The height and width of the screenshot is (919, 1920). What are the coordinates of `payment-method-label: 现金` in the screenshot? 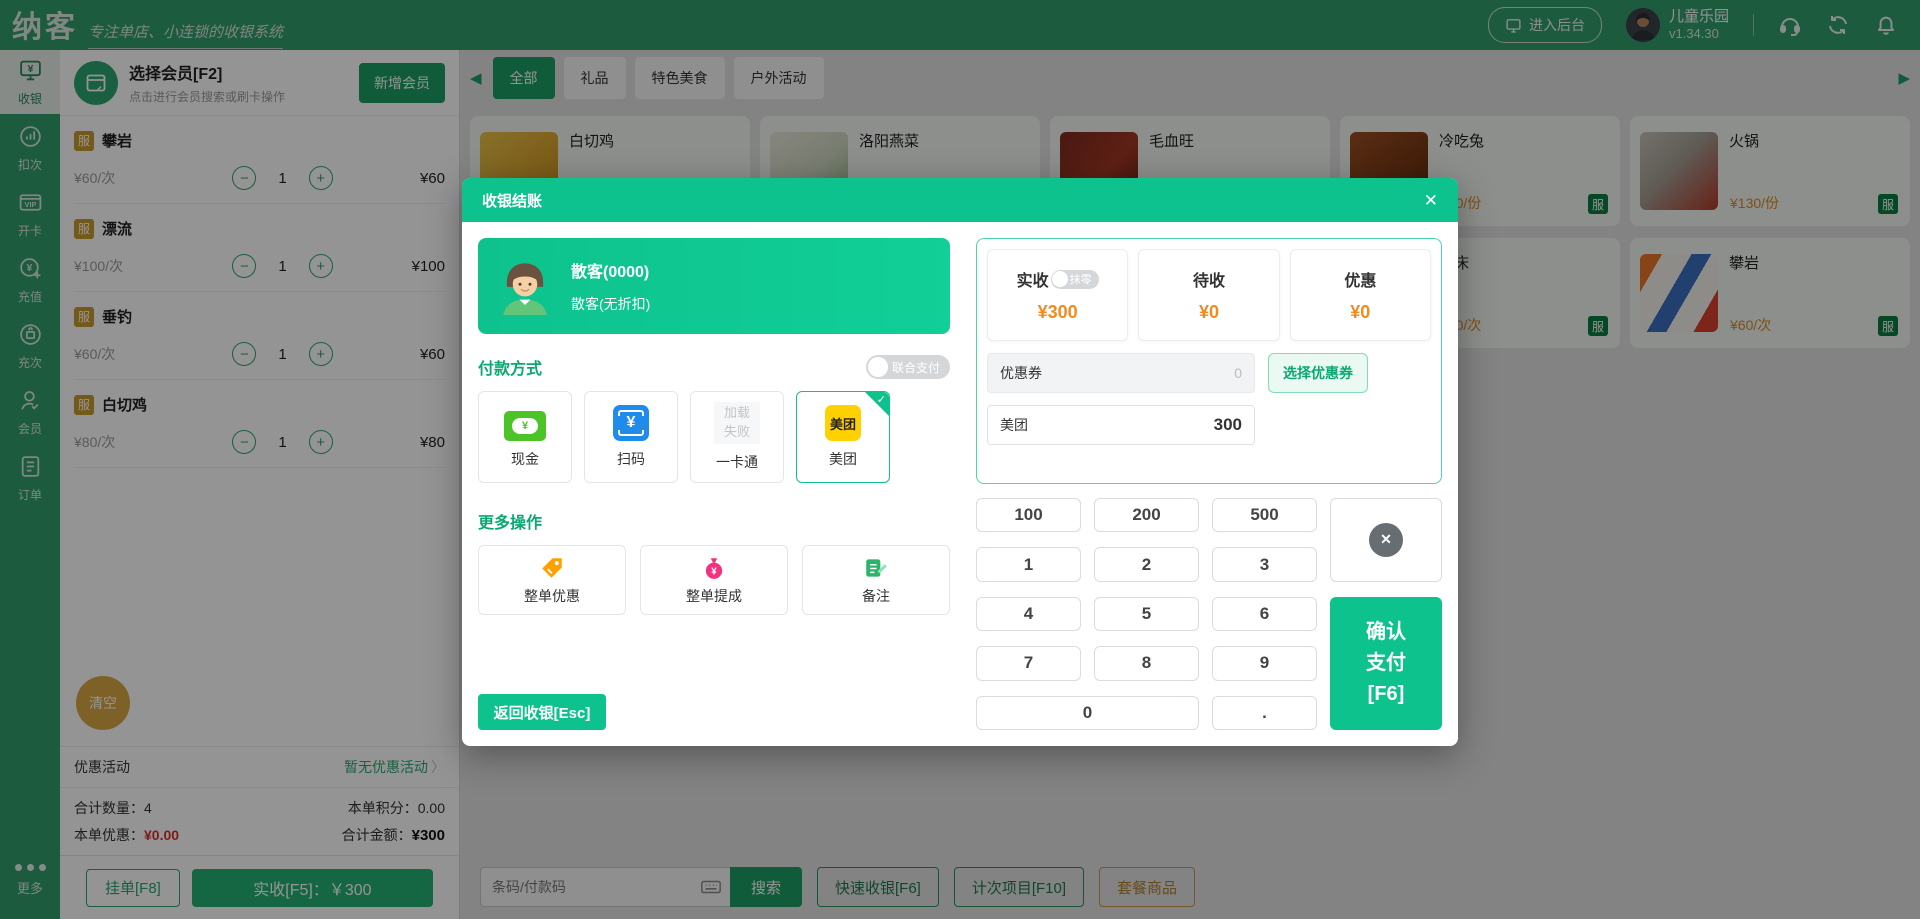 It's located at (525, 458).